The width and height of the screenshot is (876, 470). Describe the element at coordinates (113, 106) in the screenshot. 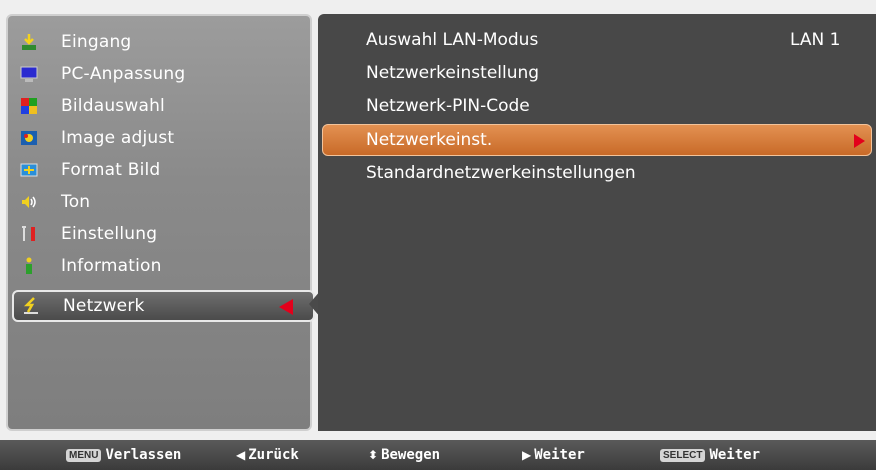

I see `menu-item-label: Bildauswahl` at that location.